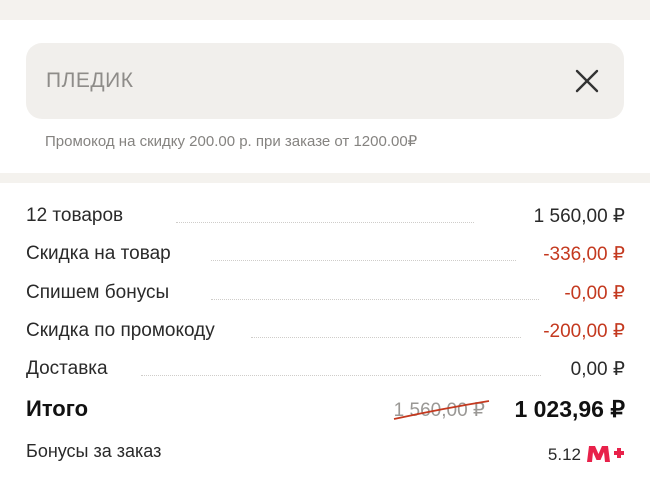 This screenshot has height=480, width=650. I want to click on promo-discount-value: -200,00 ₽, so click(584, 331).